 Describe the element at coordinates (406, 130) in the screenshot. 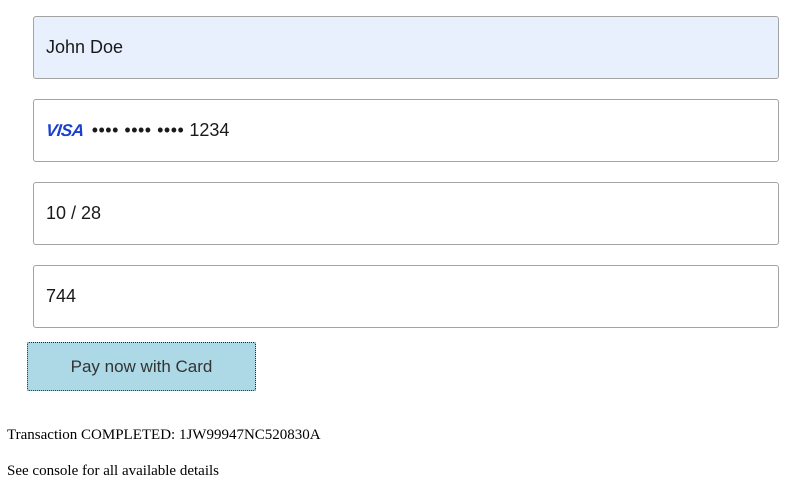

I see `card-number-field: VISA •••• •••• •••• 1234` at that location.